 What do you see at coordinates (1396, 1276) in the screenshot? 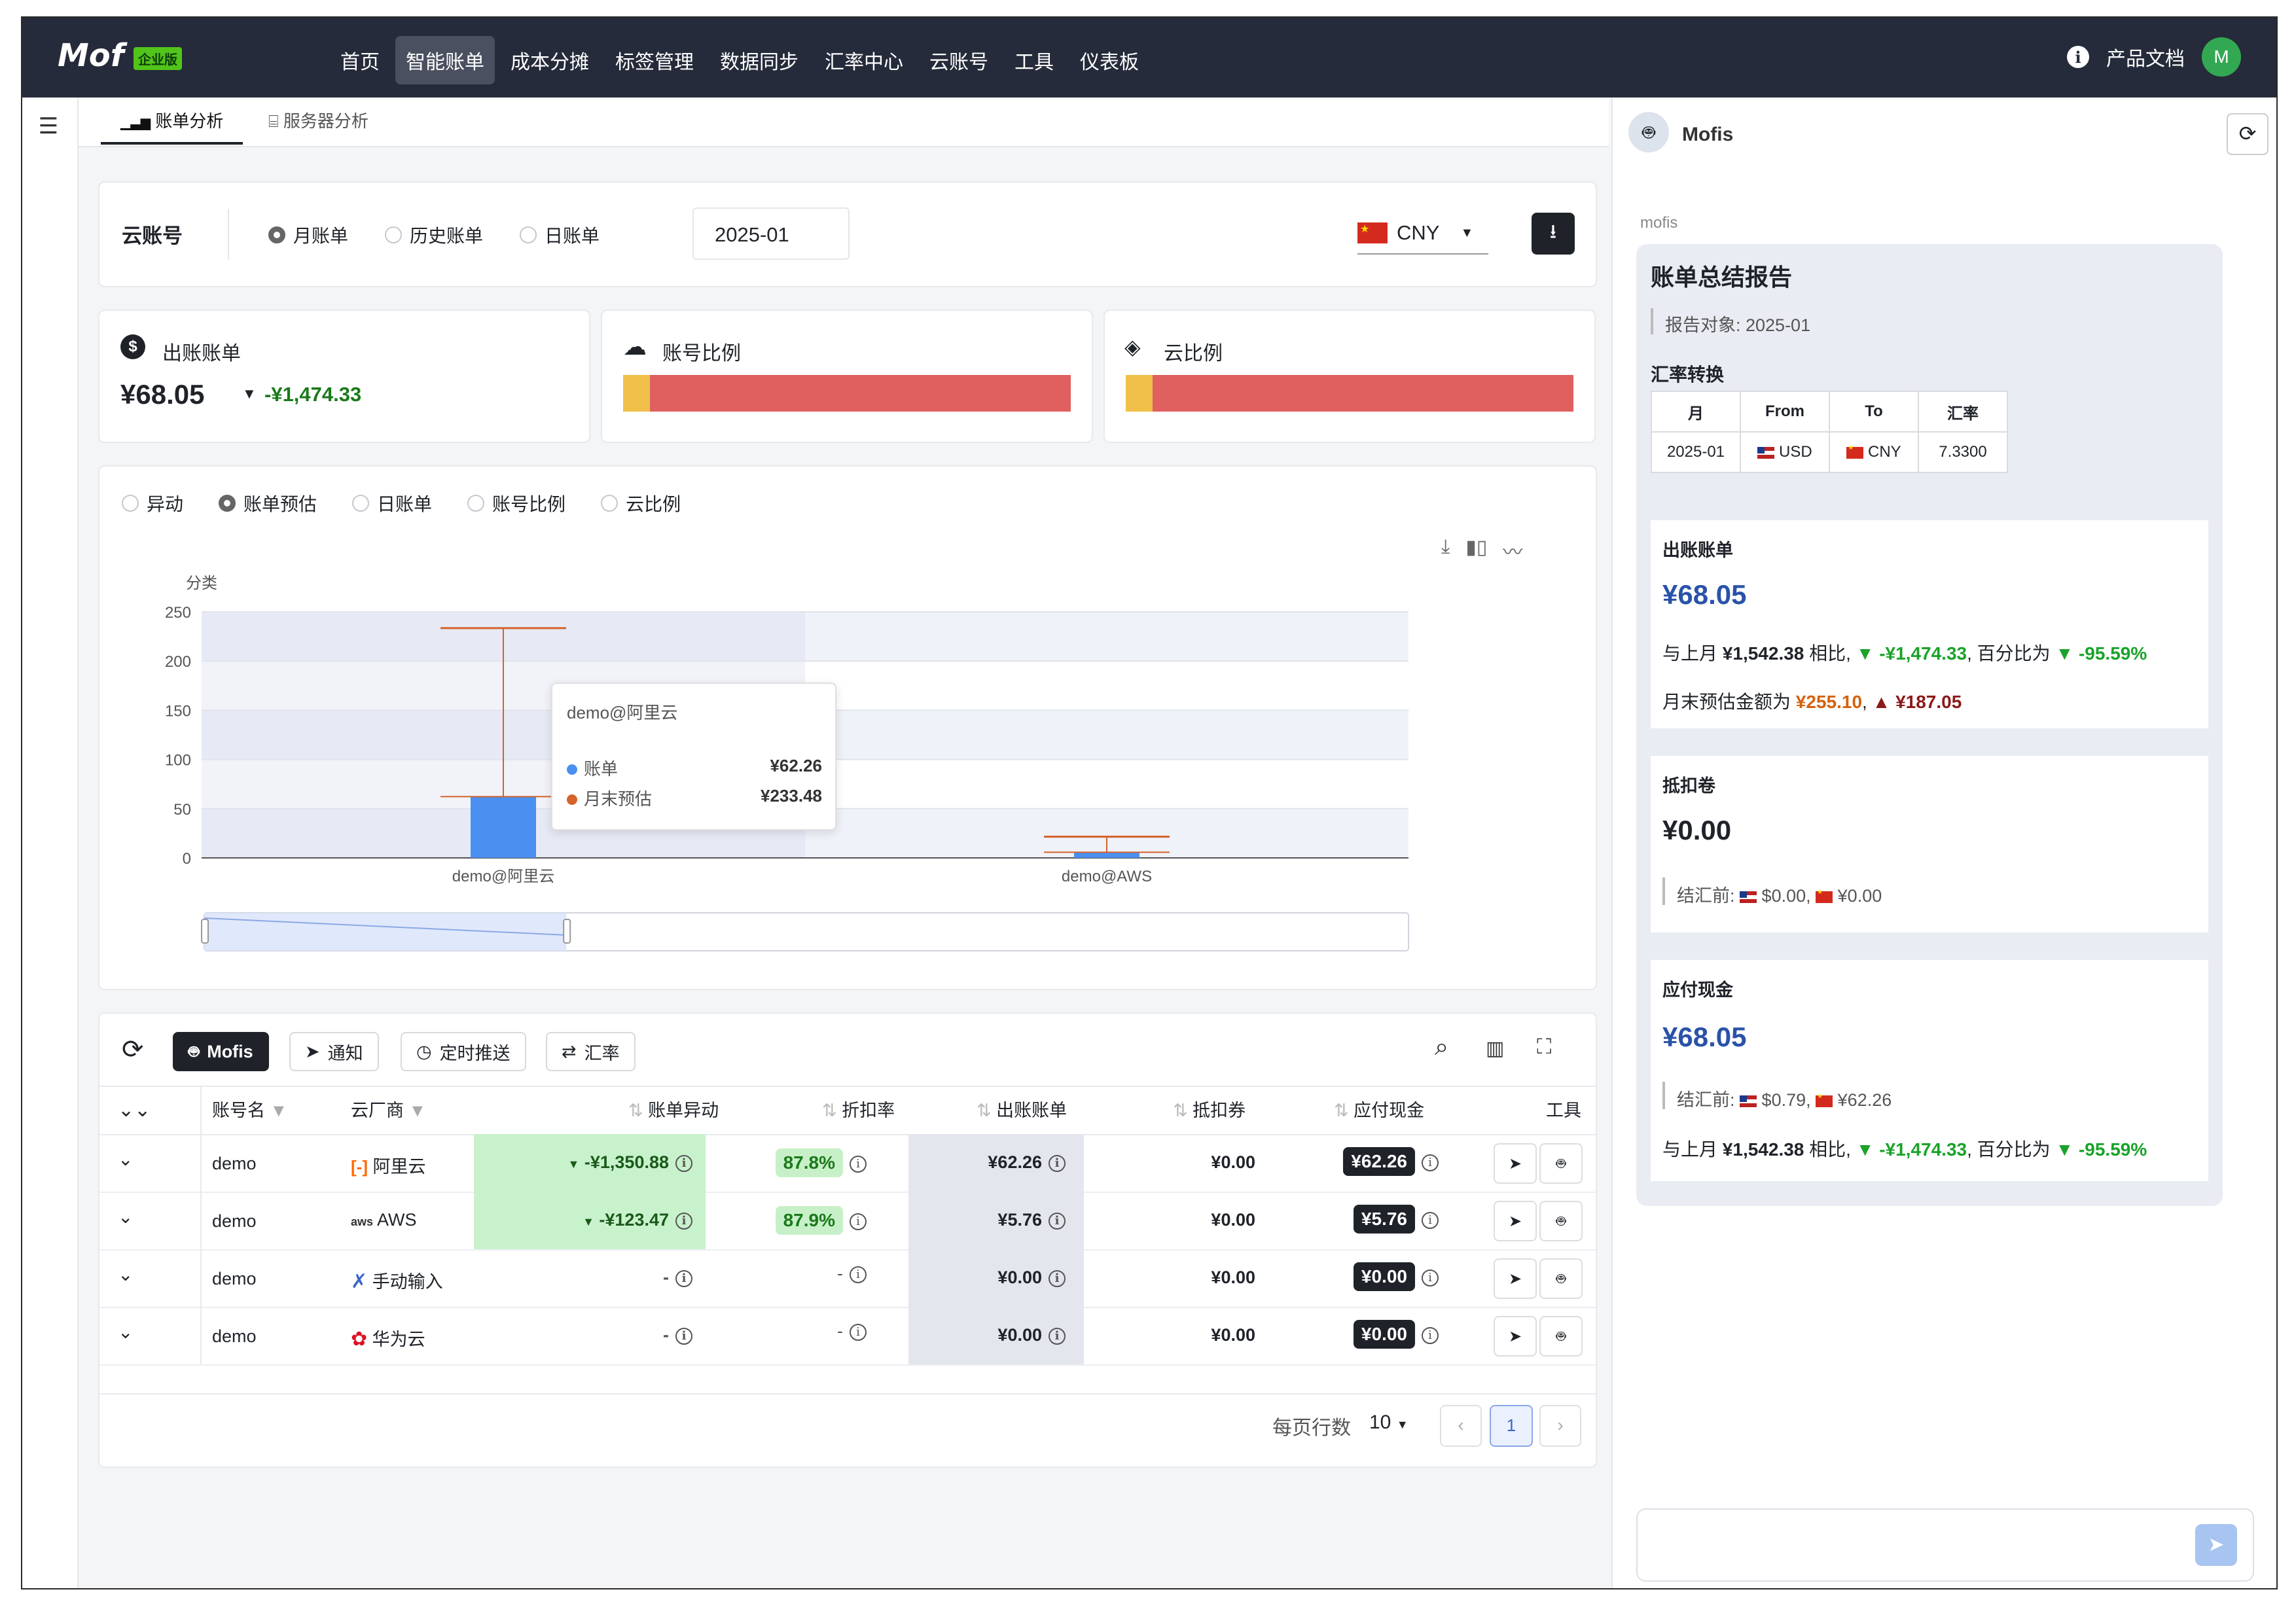
I see `cash-value: ¥0.00 i` at bounding box center [1396, 1276].